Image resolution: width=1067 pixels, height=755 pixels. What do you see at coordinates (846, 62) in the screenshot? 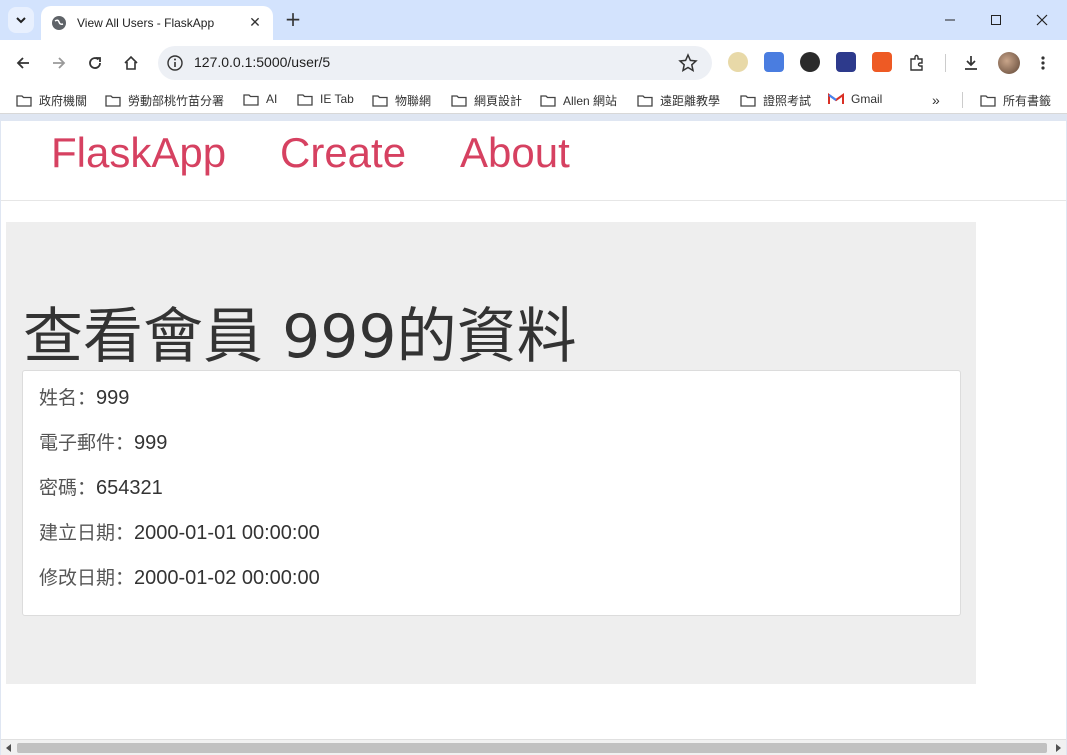
I see `extension-4-icon` at bounding box center [846, 62].